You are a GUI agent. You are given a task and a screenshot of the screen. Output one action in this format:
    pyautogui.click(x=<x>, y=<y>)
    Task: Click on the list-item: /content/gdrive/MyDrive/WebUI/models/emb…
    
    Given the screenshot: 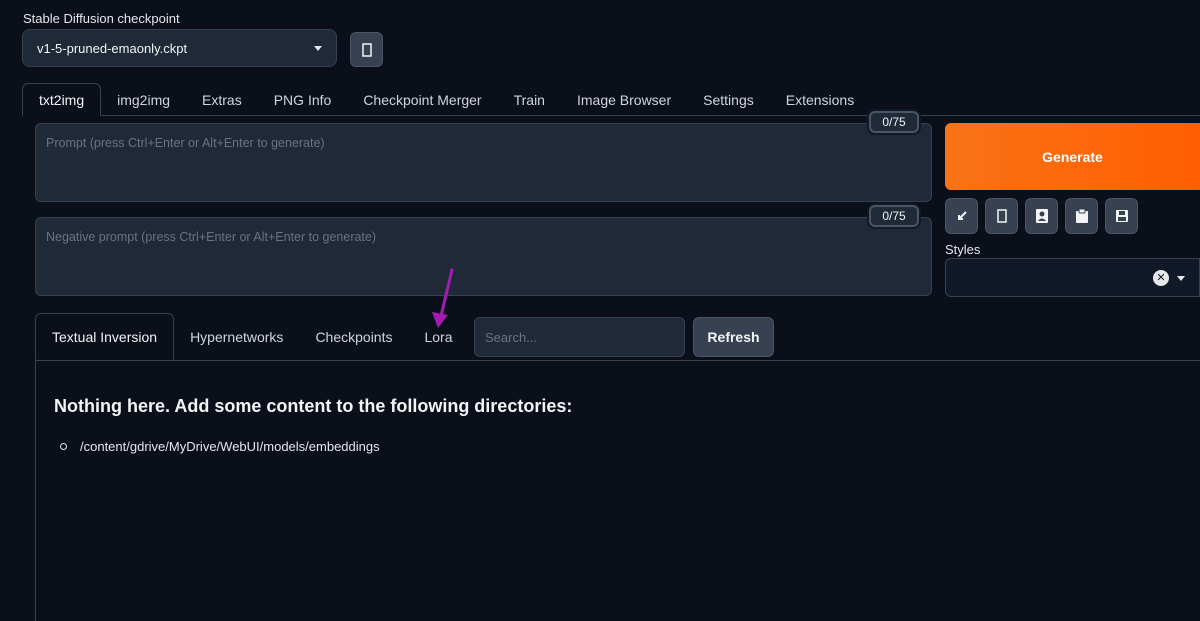 What is the action you would take?
    pyautogui.click(x=220, y=446)
    